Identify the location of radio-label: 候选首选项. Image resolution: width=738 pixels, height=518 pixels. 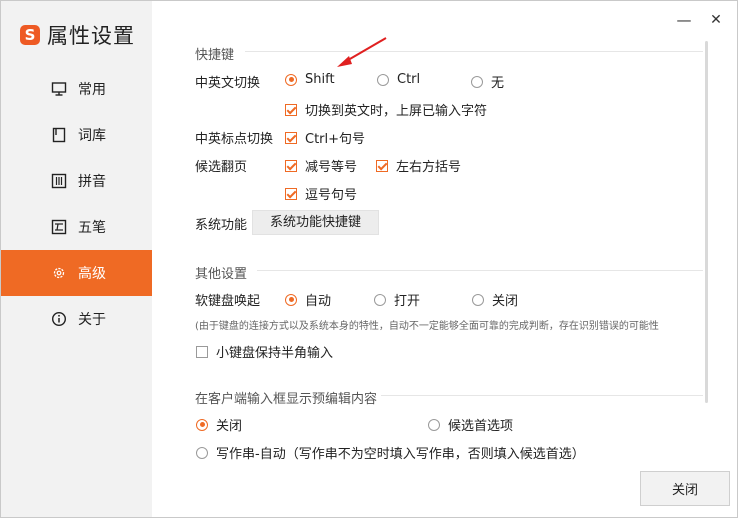
(481, 426).